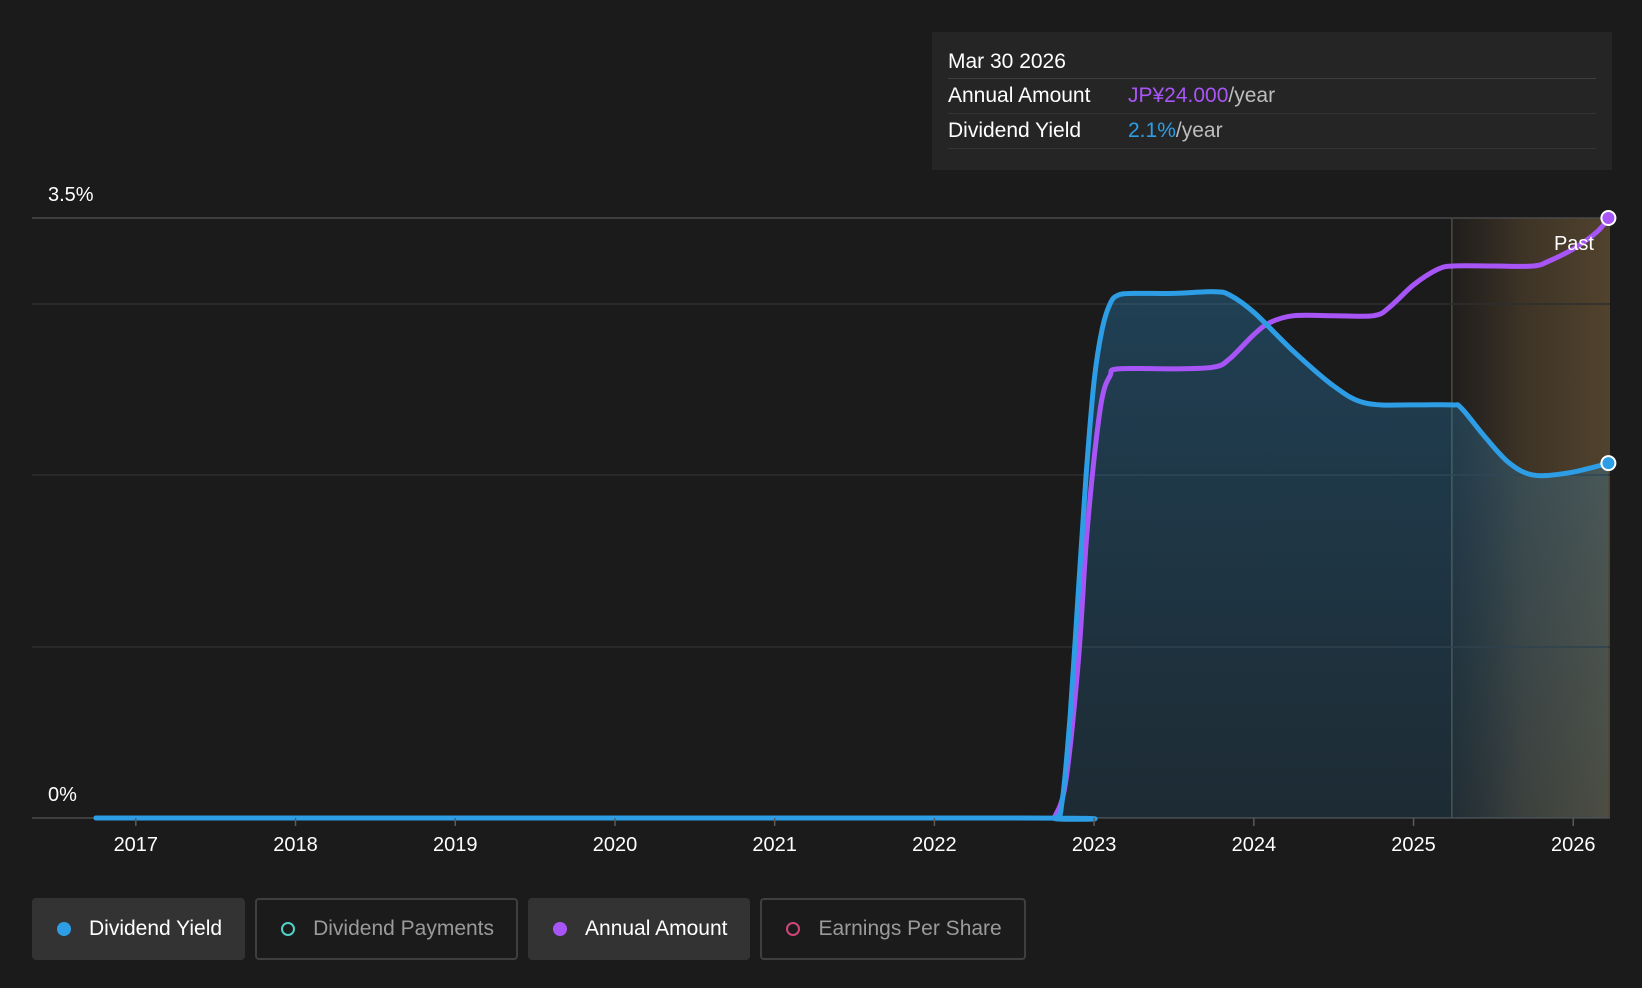 This screenshot has width=1642, height=988. I want to click on tooltip-date: Mar 30 2026, so click(1272, 62).